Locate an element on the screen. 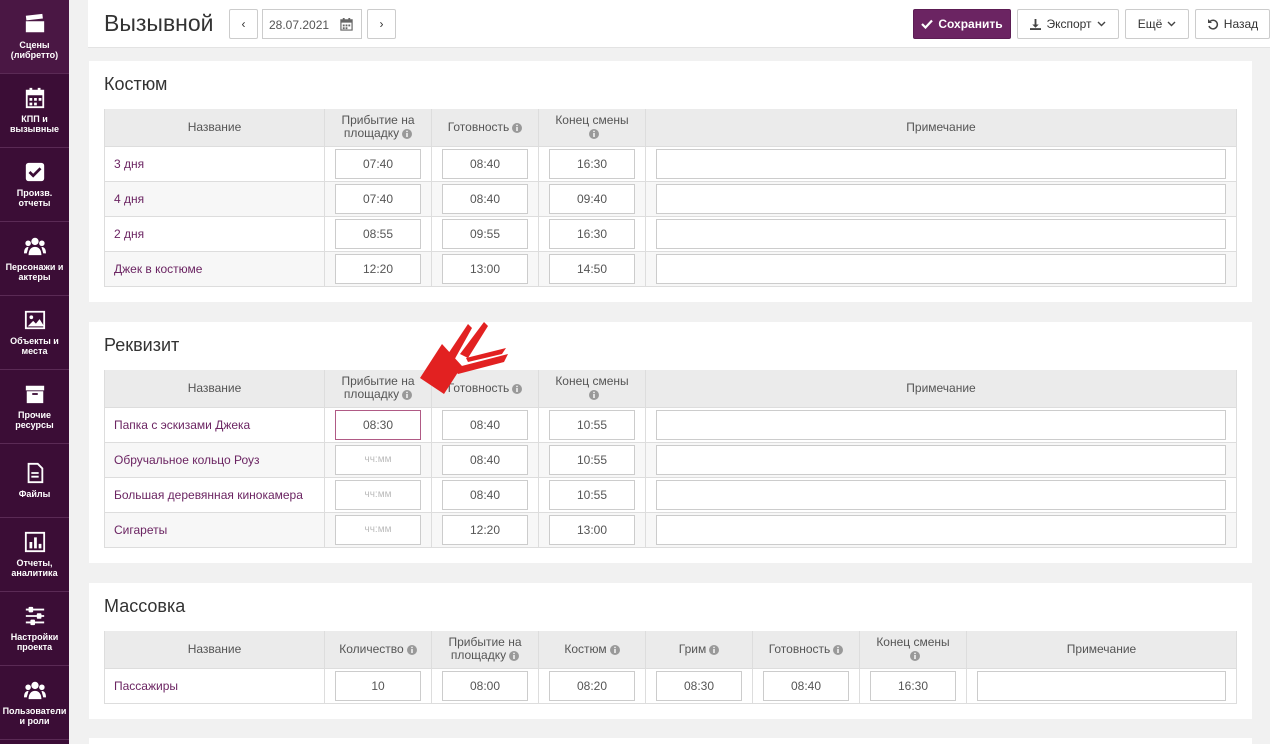 Image resolution: width=1270 pixels, height=744 pixels. arrival-cell: 07:40 is located at coordinates (378, 163).